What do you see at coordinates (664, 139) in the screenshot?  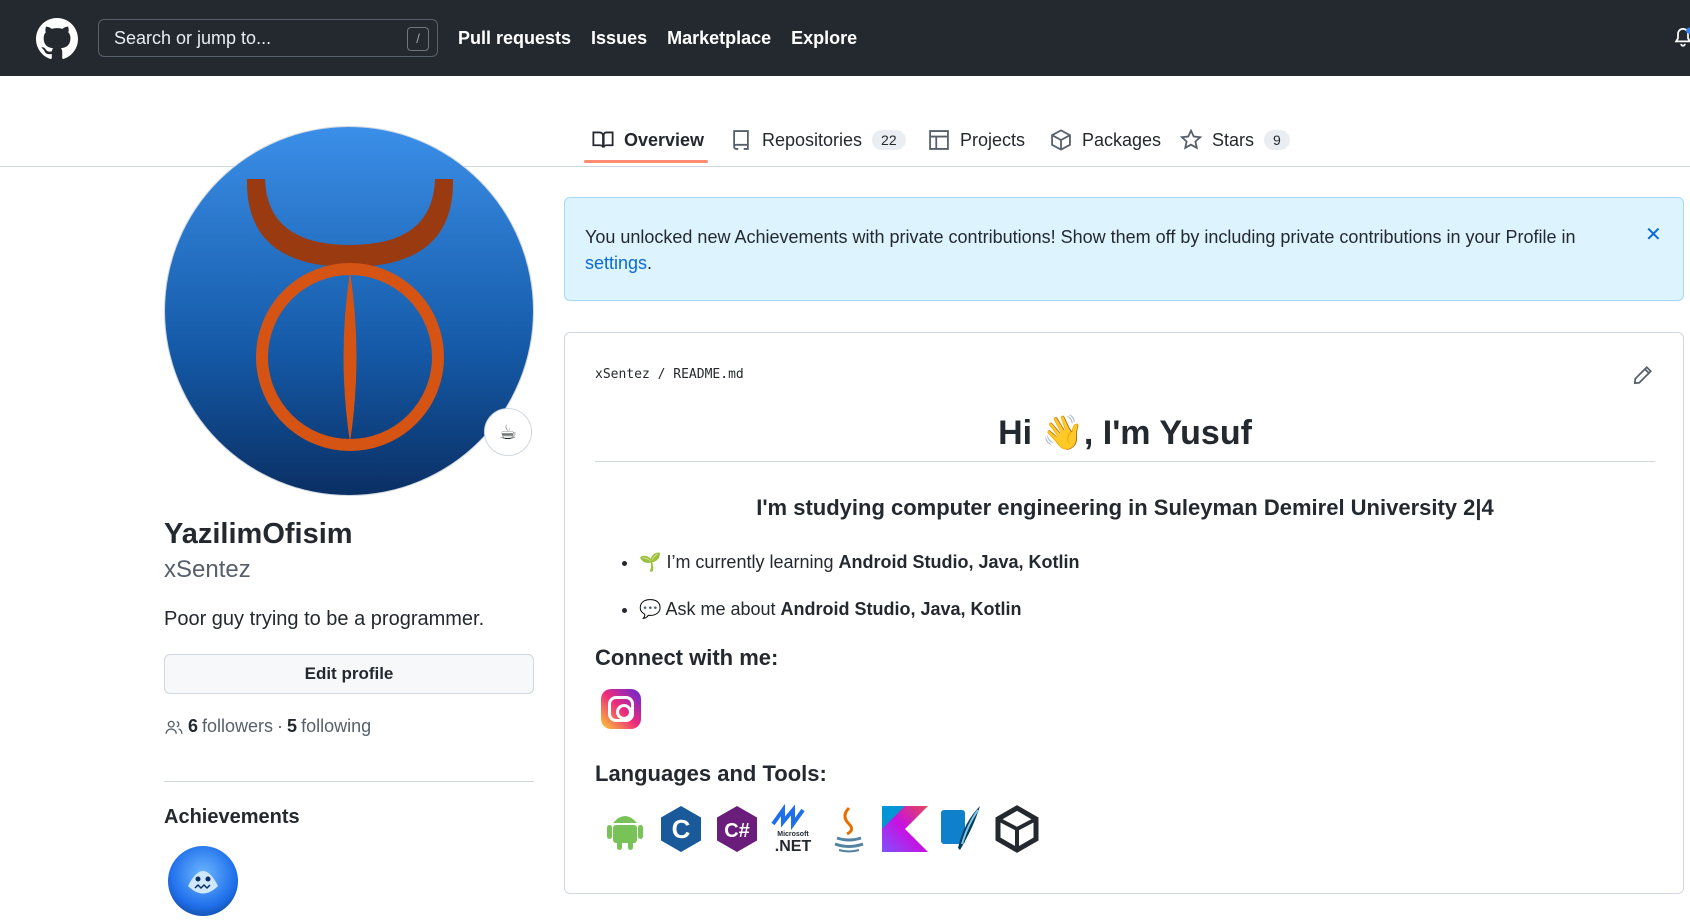 I see `tab-overview-label: Overview` at bounding box center [664, 139].